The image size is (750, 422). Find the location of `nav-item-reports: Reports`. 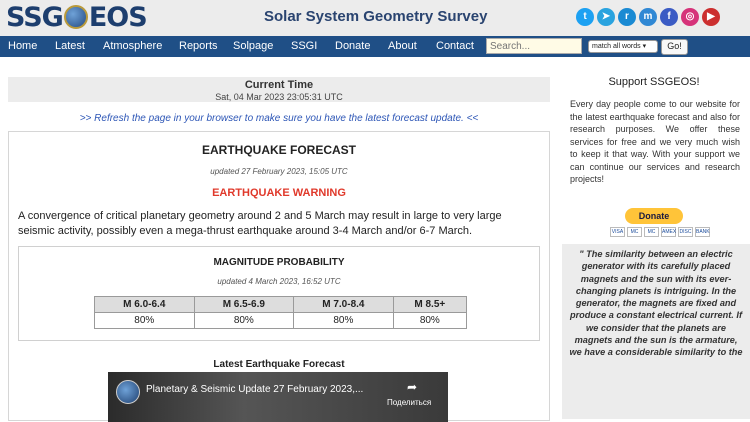

nav-item-reports: Reports is located at coordinates (198, 46).